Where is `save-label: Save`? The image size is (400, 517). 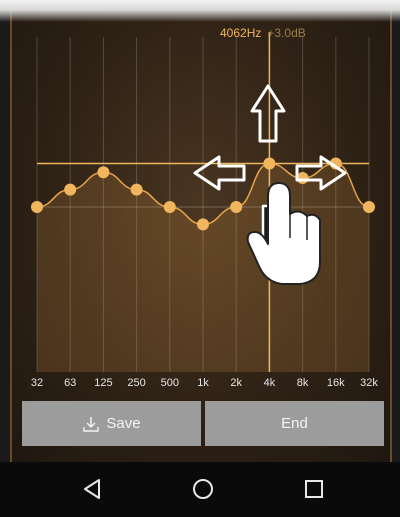
save-label: Save is located at coordinates (123, 423).